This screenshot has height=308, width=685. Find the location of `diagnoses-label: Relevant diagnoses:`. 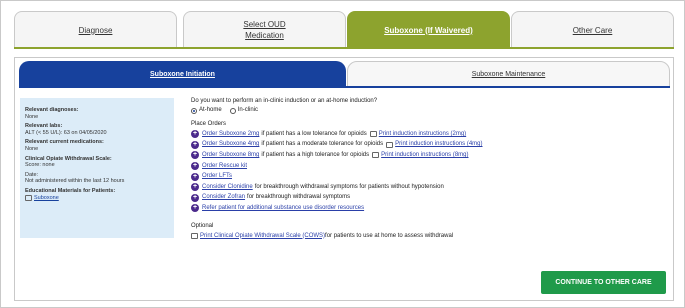

diagnoses-label: Relevant diagnoses: is located at coordinates (52, 110).